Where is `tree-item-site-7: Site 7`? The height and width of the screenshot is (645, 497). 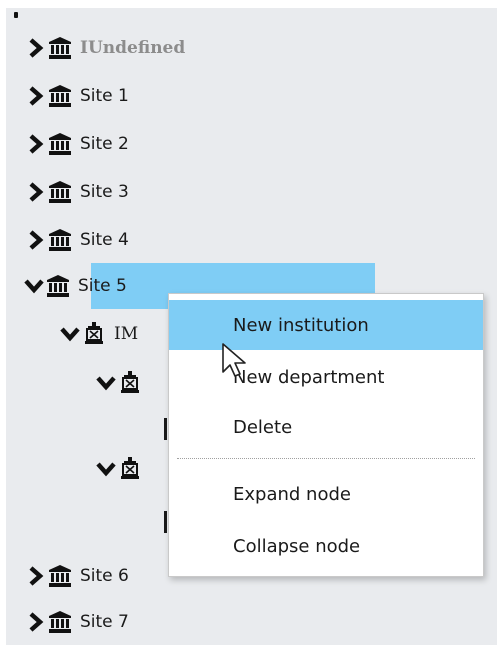 tree-item-site-7: Site 7 is located at coordinates (77, 622).